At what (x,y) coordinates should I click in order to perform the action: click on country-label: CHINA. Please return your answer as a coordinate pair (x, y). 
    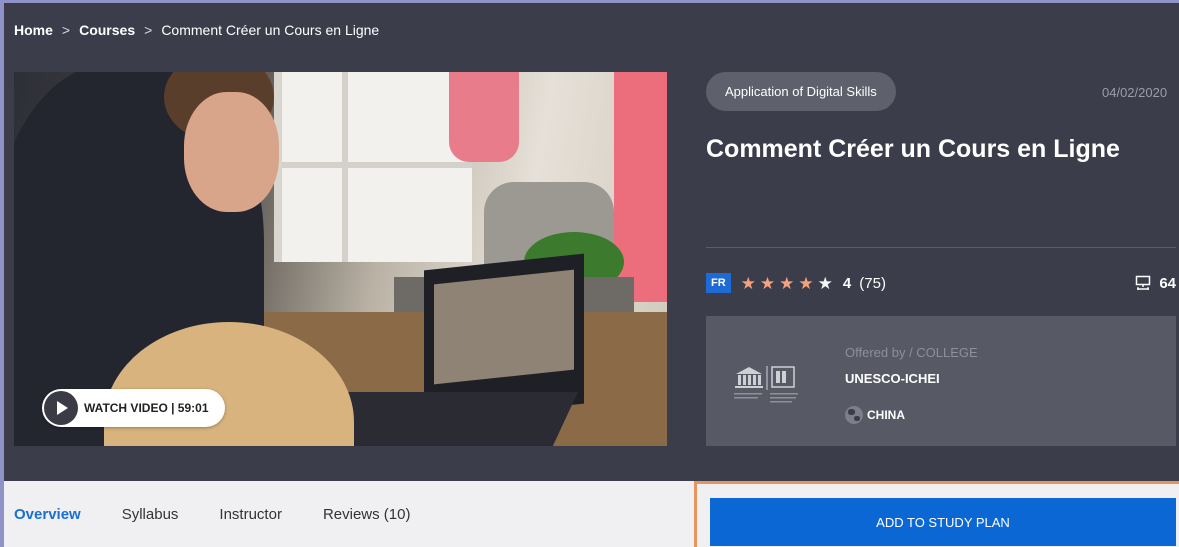
    Looking at the image, I should click on (886, 415).